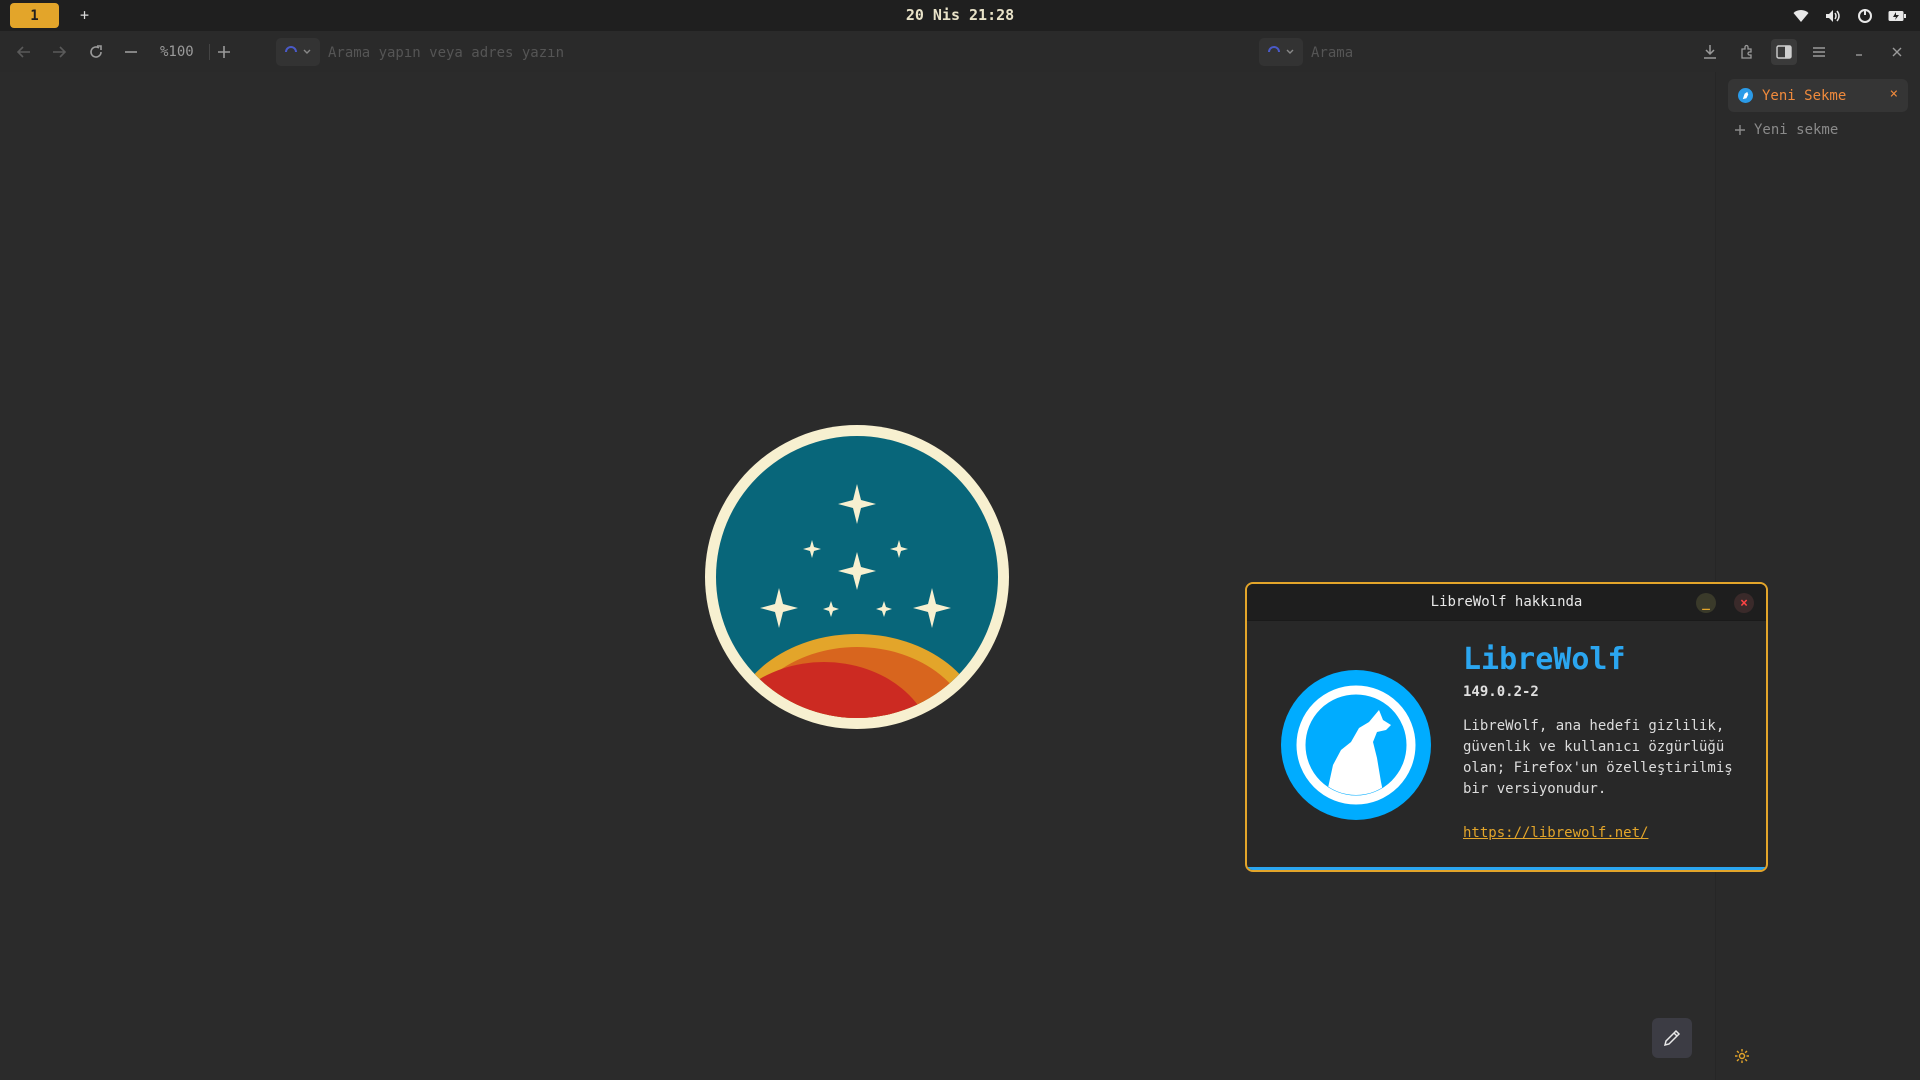  I want to click on customize-button, so click(1672, 1038).